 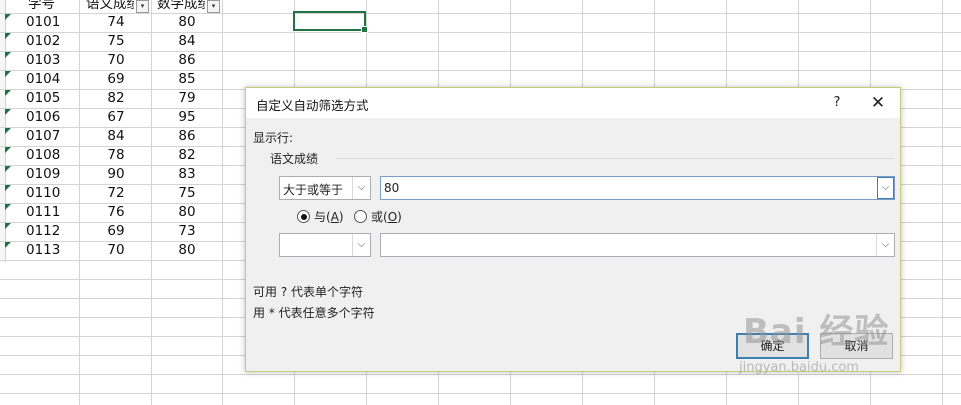 I want to click on radio-or: 或(O), so click(x=378, y=216).